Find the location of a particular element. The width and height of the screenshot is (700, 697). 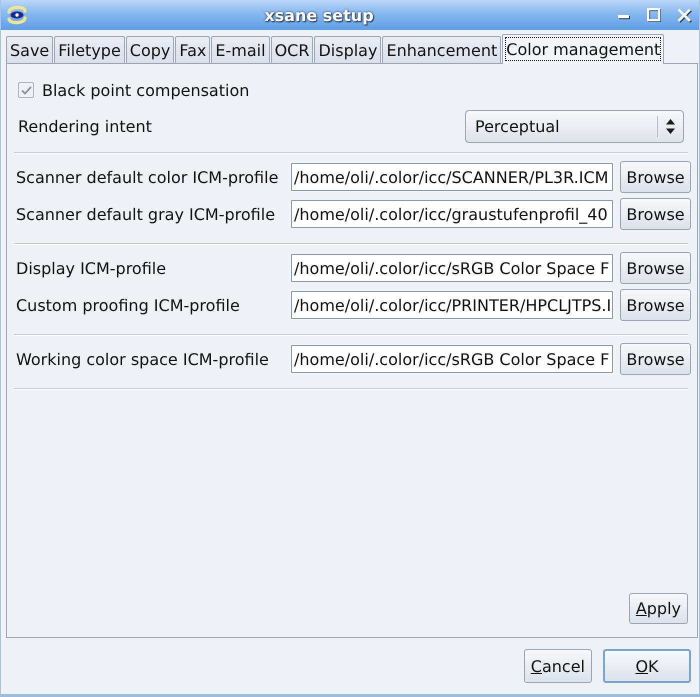

checkbox is located at coordinates (26, 90).